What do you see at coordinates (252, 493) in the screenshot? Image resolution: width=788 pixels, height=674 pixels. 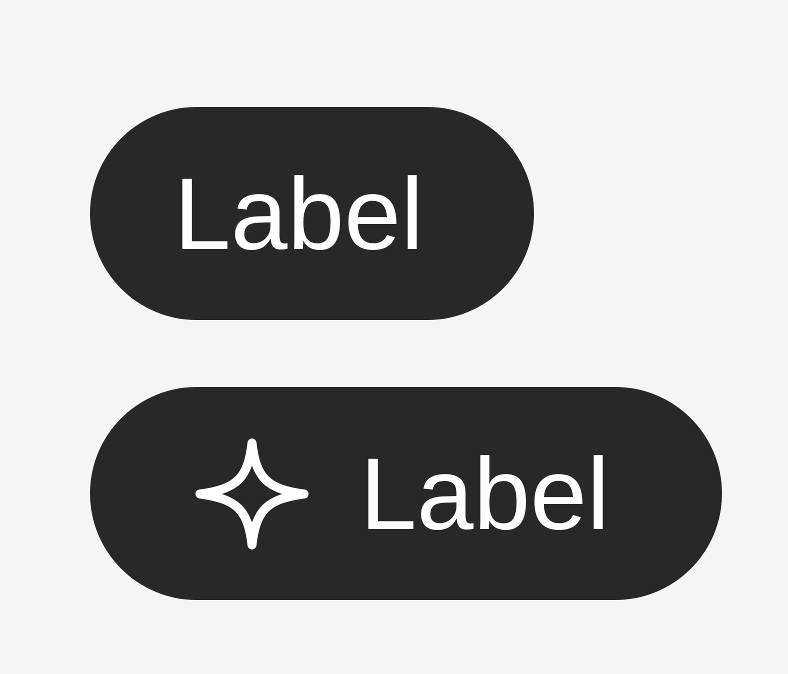 I see `sparkle-icon` at bounding box center [252, 493].